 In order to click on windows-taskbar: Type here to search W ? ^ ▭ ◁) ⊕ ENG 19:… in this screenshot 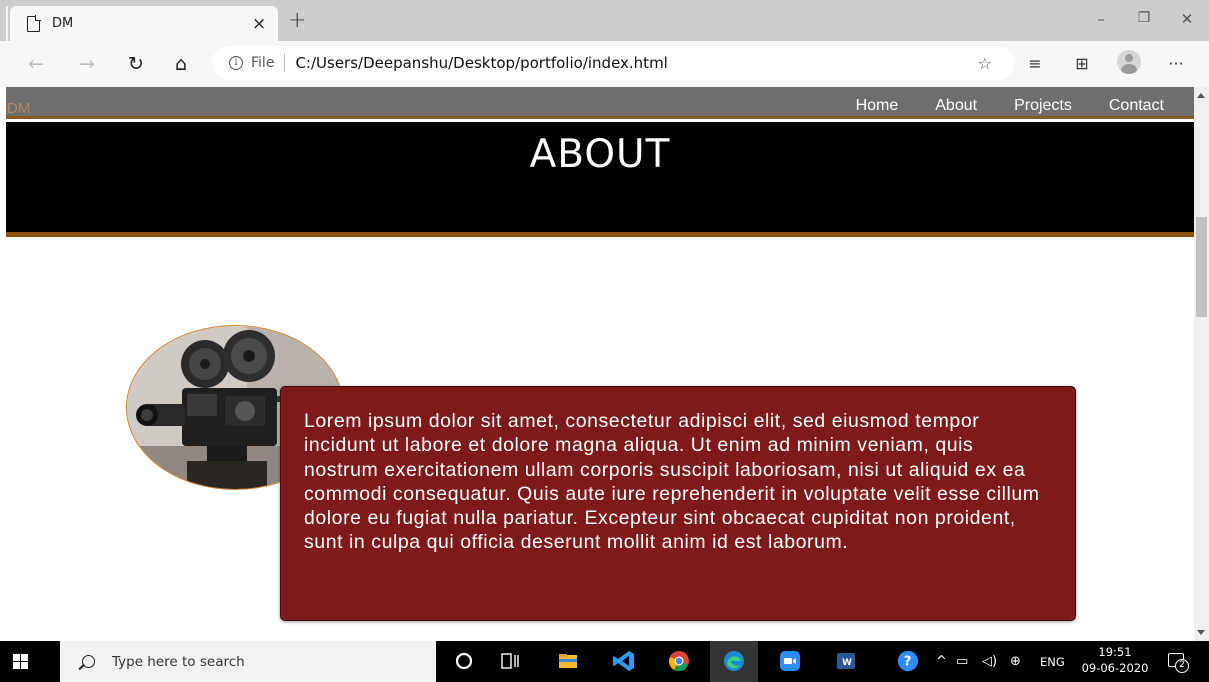, I will do `click(604, 661)`.